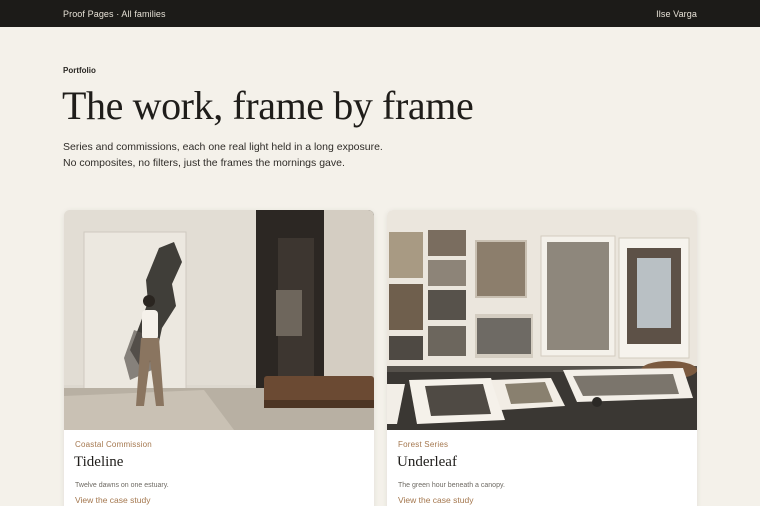 This screenshot has height=506, width=760. What do you see at coordinates (114, 14) in the screenshot?
I see `breadcrumb: Proof Pages · All families` at bounding box center [114, 14].